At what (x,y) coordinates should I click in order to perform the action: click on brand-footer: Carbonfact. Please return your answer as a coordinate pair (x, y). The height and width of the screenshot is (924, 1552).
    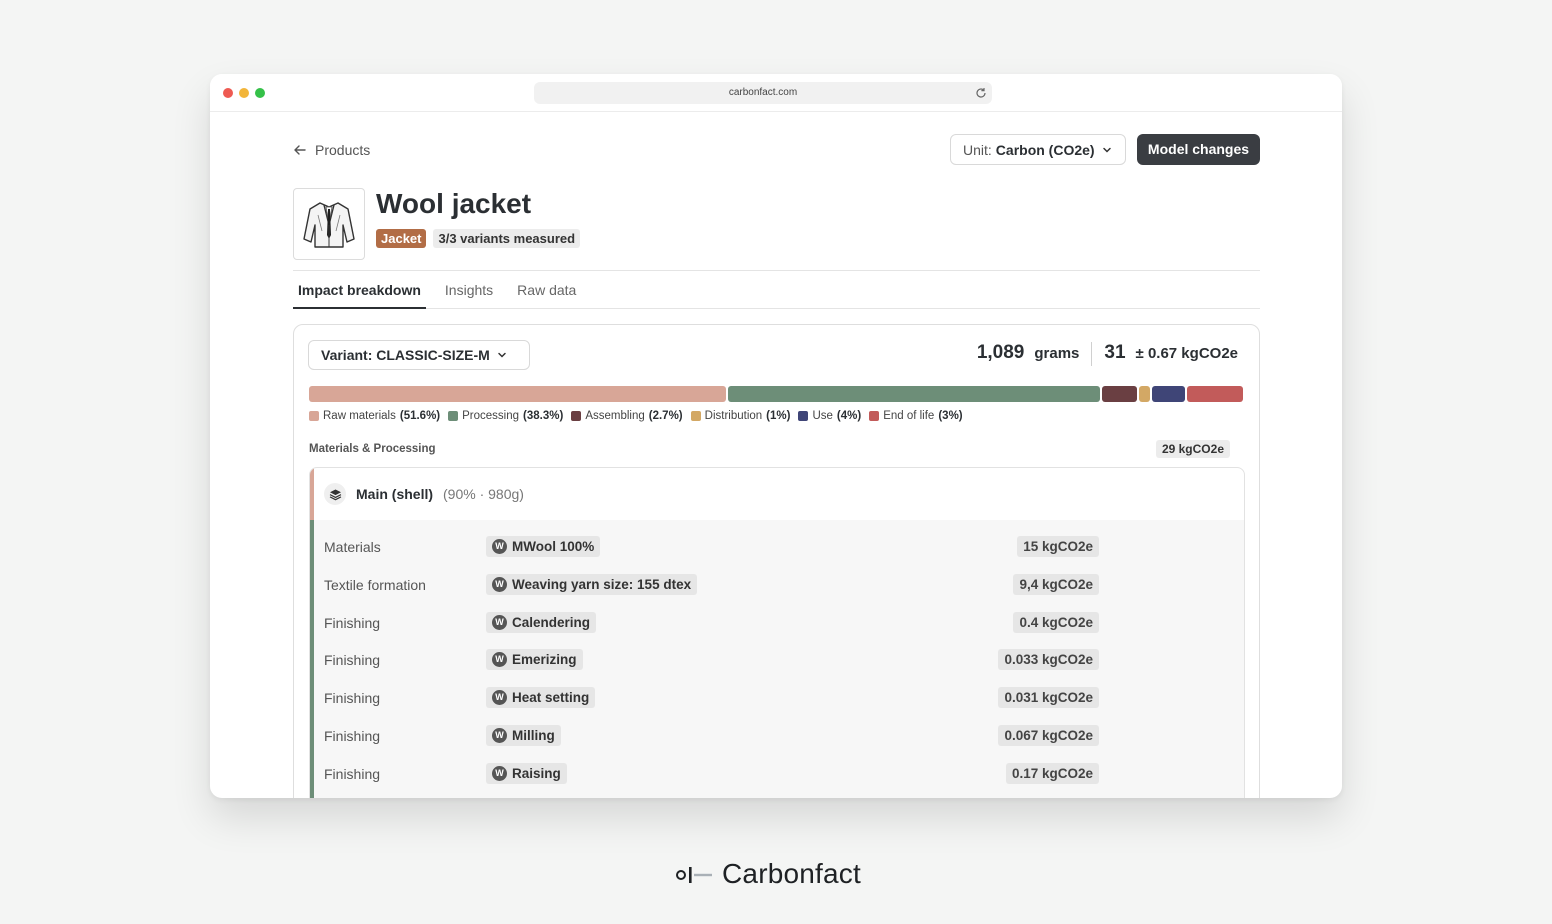
    Looking at the image, I should click on (768, 874).